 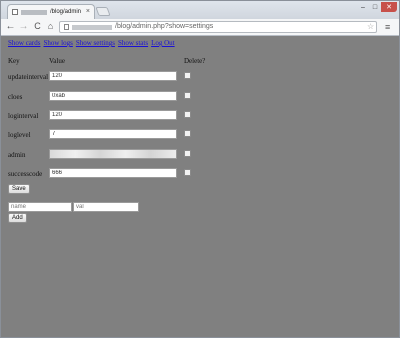 What do you see at coordinates (10, 26) in the screenshot?
I see `back-arrow-icon: ←` at bounding box center [10, 26].